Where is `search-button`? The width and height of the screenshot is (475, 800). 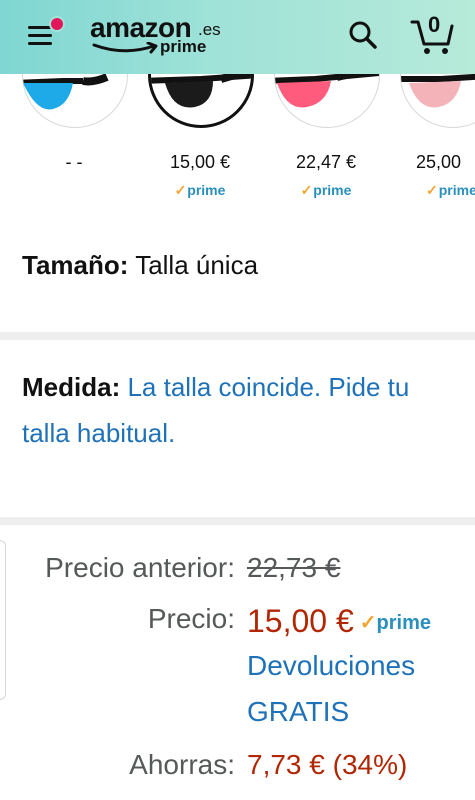 search-button is located at coordinates (363, 35).